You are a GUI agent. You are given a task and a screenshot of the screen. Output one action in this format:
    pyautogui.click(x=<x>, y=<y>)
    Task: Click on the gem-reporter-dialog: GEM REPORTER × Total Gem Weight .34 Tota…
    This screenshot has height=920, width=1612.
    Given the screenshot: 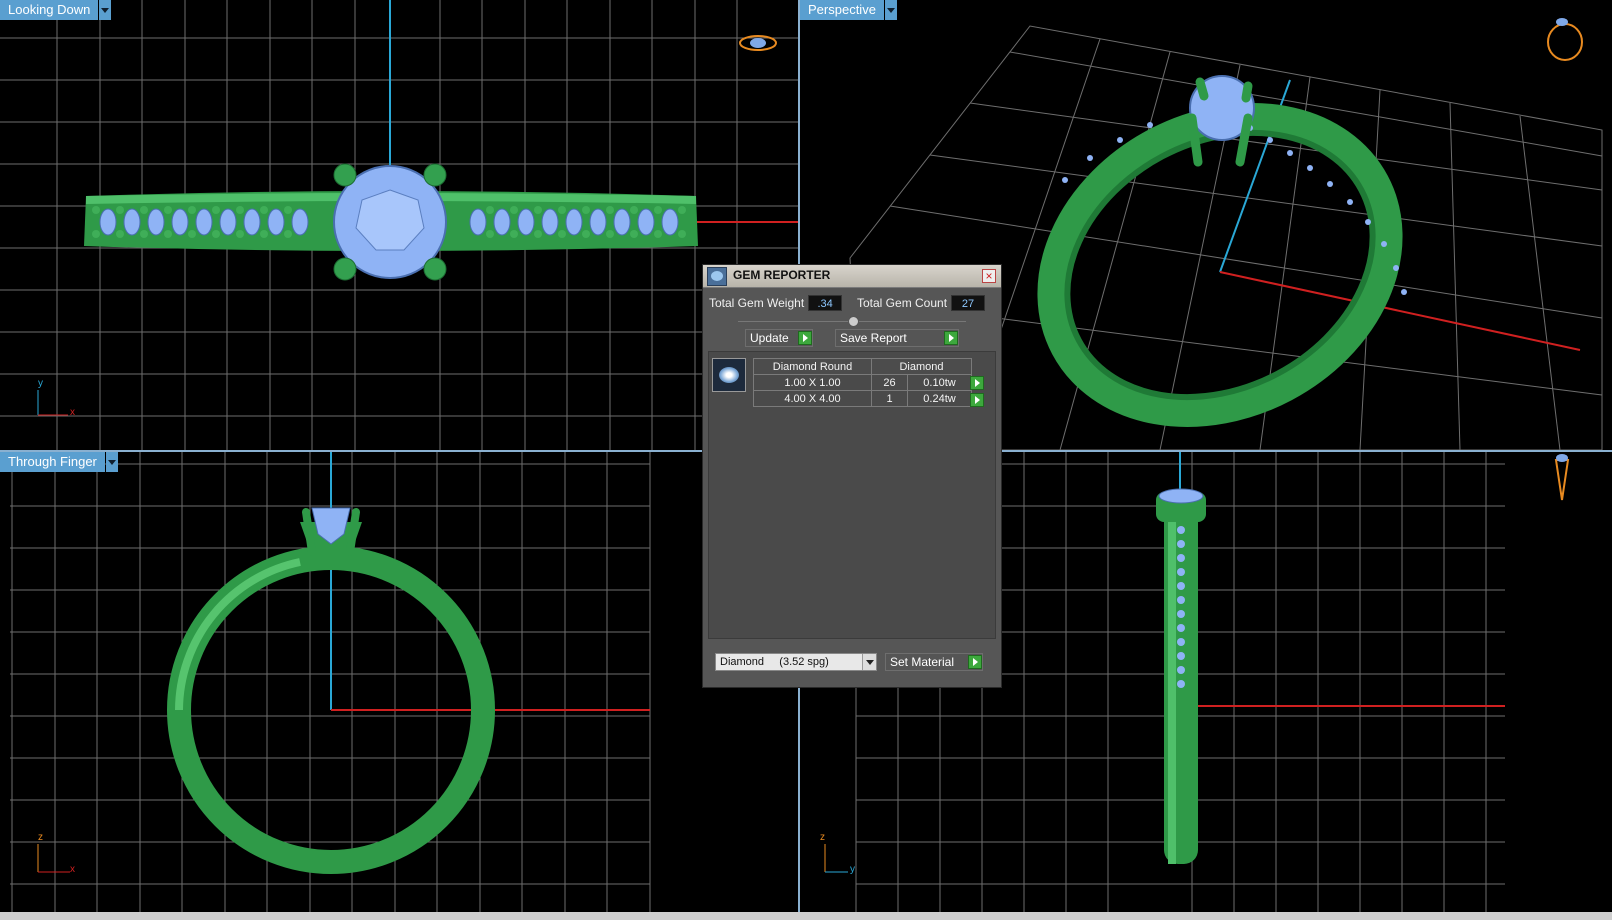 What is the action you would take?
    pyautogui.click(x=852, y=476)
    